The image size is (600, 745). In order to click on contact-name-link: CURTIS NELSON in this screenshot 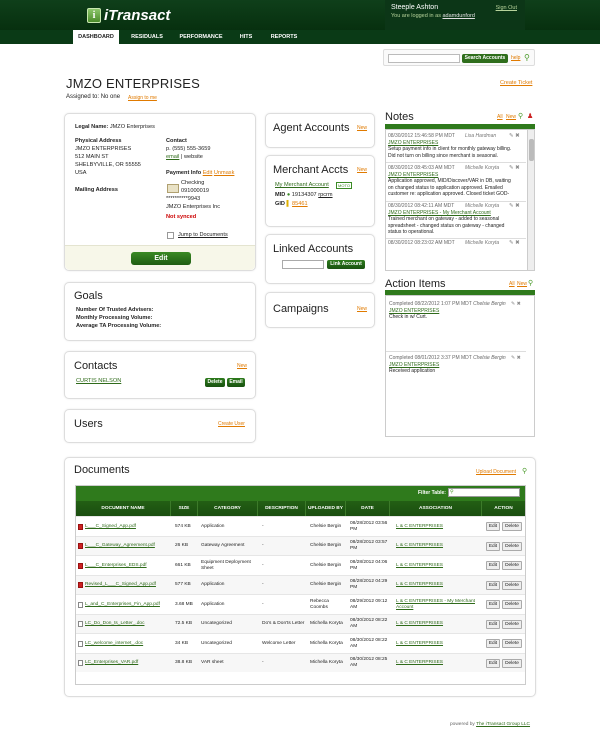, I will do `click(98, 382)`.